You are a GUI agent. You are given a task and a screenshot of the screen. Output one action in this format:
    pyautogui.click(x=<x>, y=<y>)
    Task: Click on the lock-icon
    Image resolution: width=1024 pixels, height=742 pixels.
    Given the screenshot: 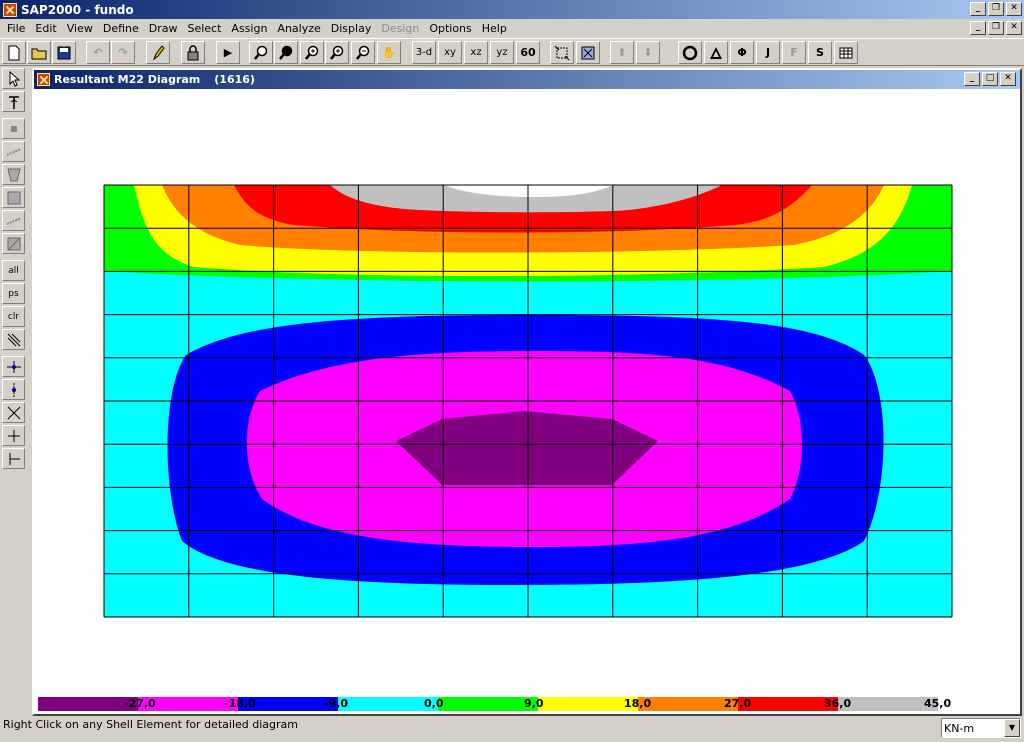 What is the action you would take?
    pyautogui.click(x=193, y=52)
    